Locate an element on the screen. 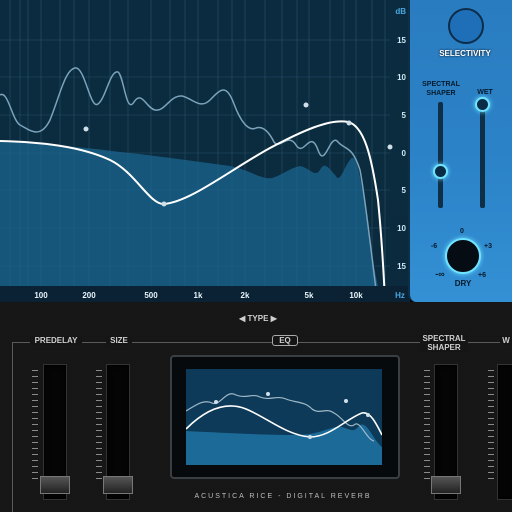 The image size is (512, 512). eq-preview-svg is located at coordinates (284, 428).